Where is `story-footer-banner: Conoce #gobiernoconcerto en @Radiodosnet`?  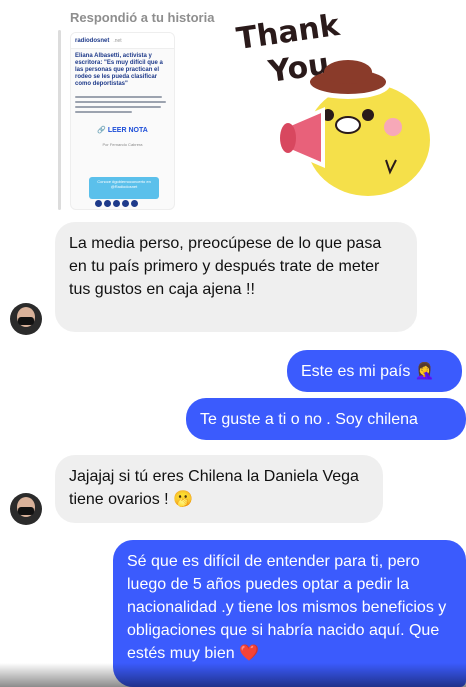 story-footer-banner: Conoce #gobiernoconcerto en @Radiodosnet is located at coordinates (124, 188).